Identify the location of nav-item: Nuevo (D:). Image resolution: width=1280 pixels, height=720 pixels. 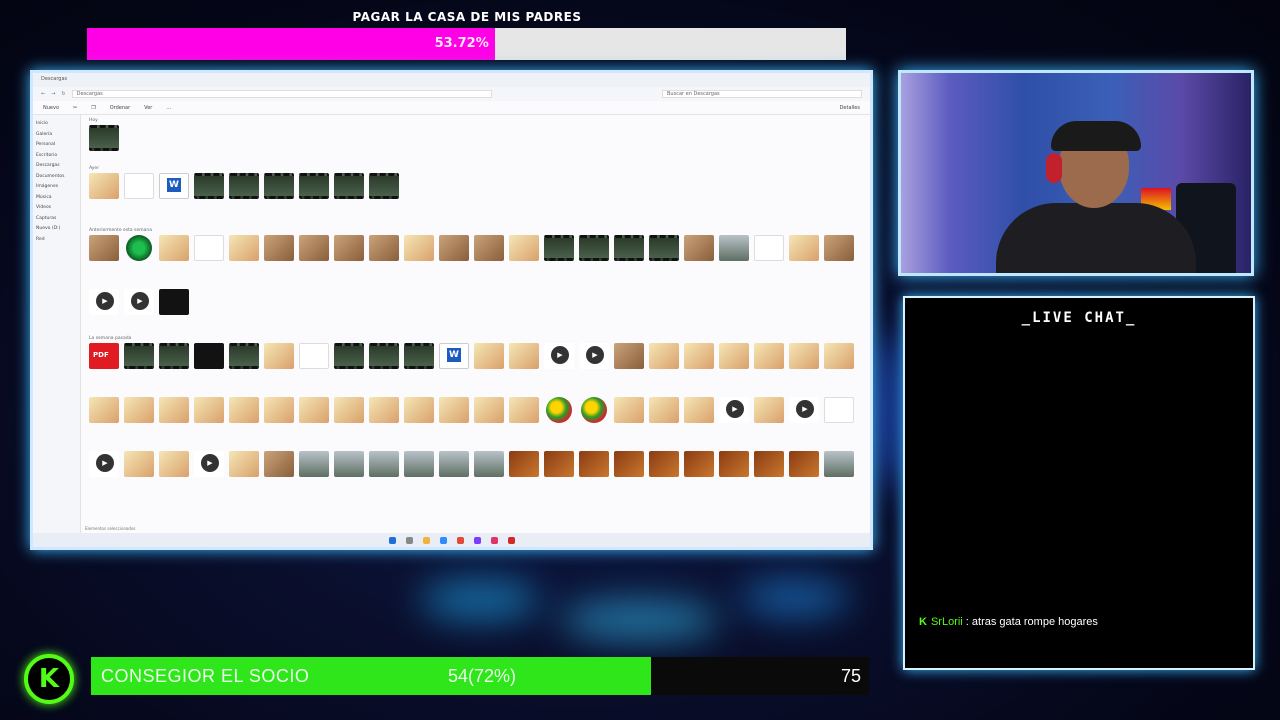
(56, 229).